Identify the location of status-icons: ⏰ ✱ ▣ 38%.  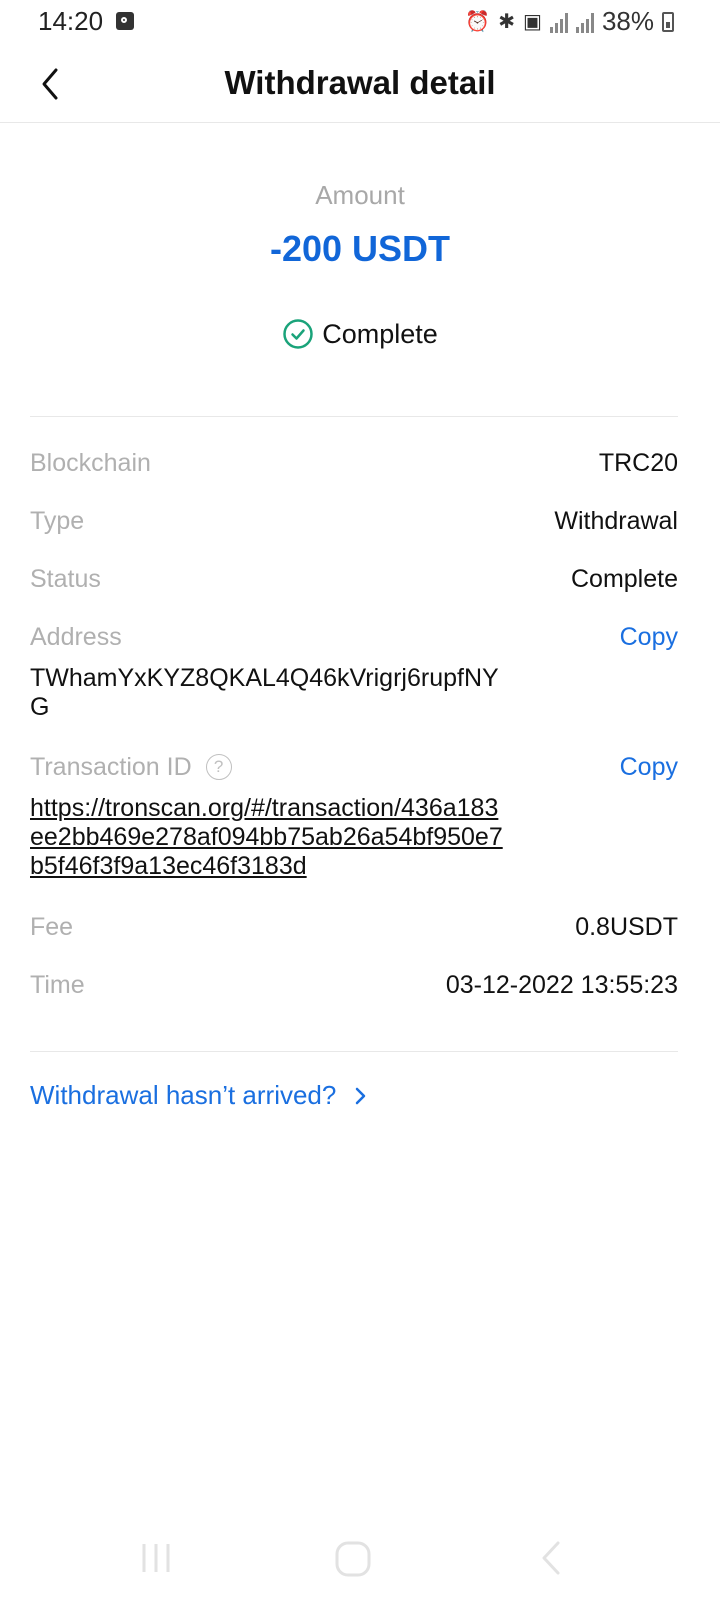
(559, 21).